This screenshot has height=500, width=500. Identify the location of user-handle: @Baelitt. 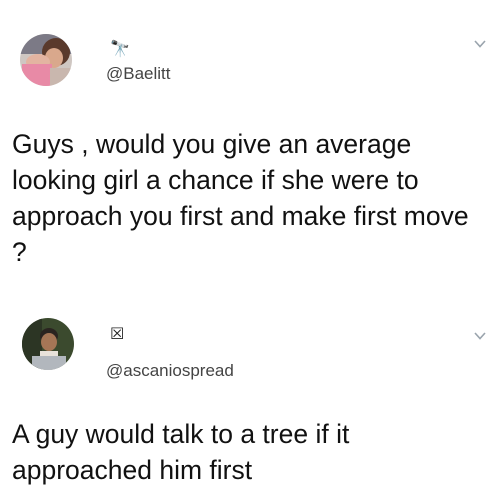
(138, 74).